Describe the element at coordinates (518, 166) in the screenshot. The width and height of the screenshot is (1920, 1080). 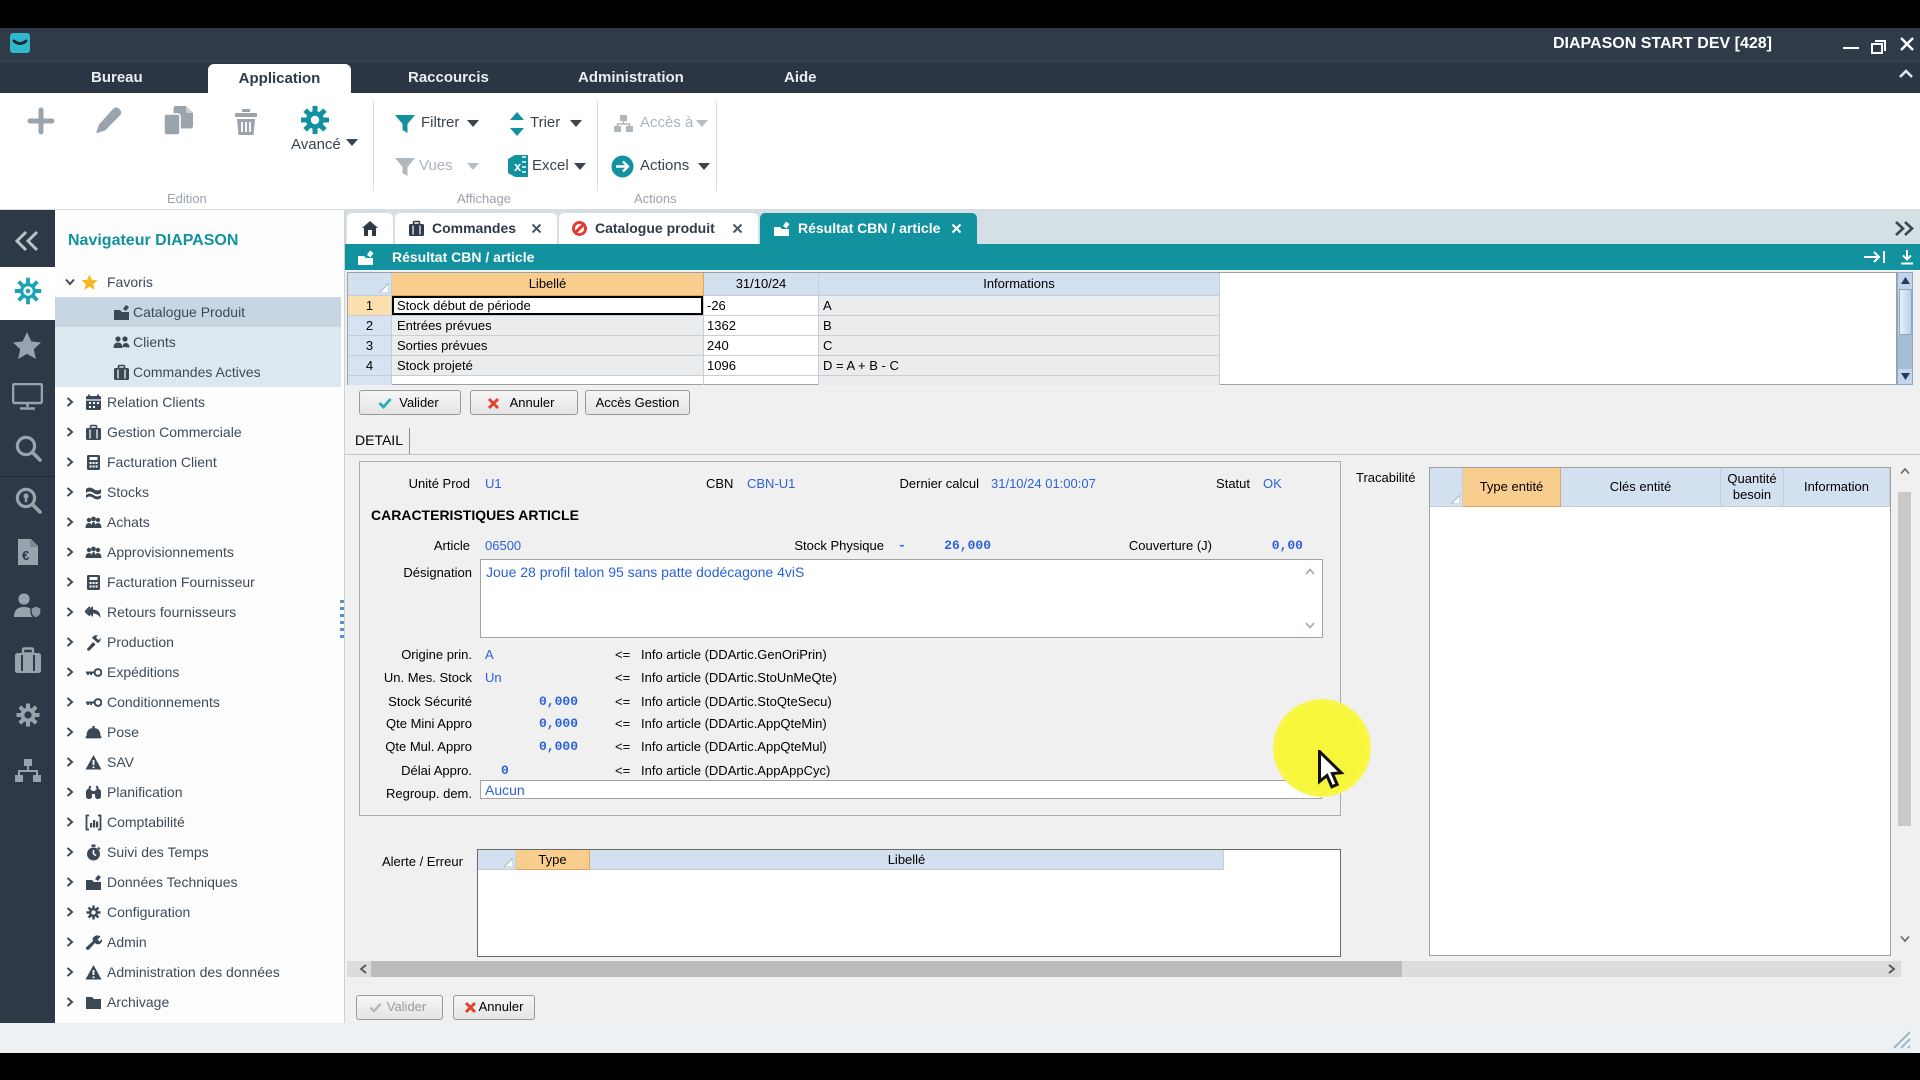
I see `svg-text: x` at that location.